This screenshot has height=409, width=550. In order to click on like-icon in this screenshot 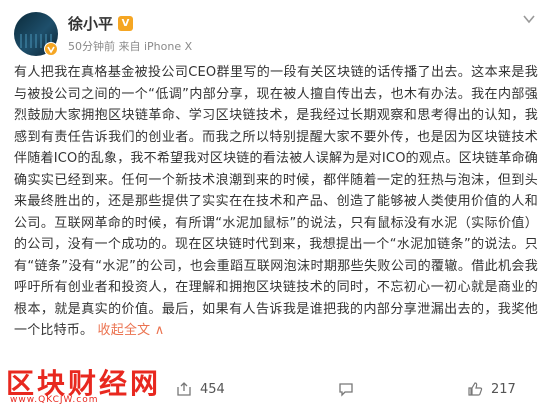, I will do `click(475, 389)`.